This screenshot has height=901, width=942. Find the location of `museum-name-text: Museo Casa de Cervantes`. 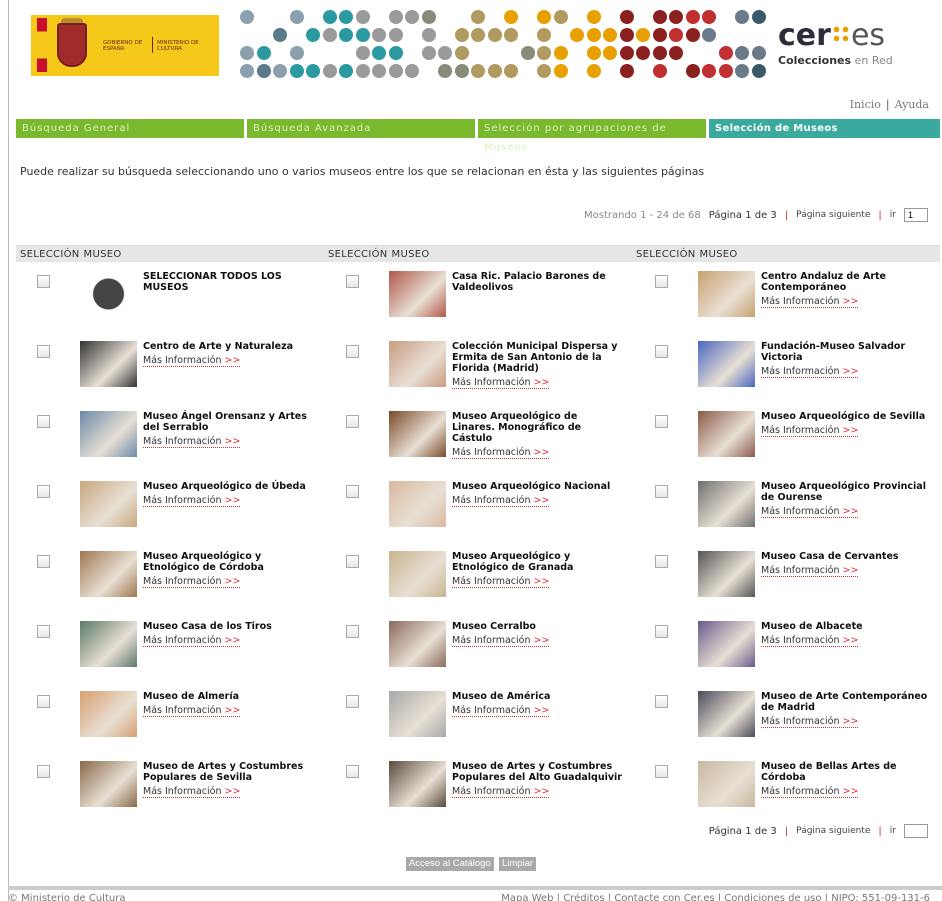

museum-name-text: Museo Casa de Cervantes is located at coordinates (830, 556).